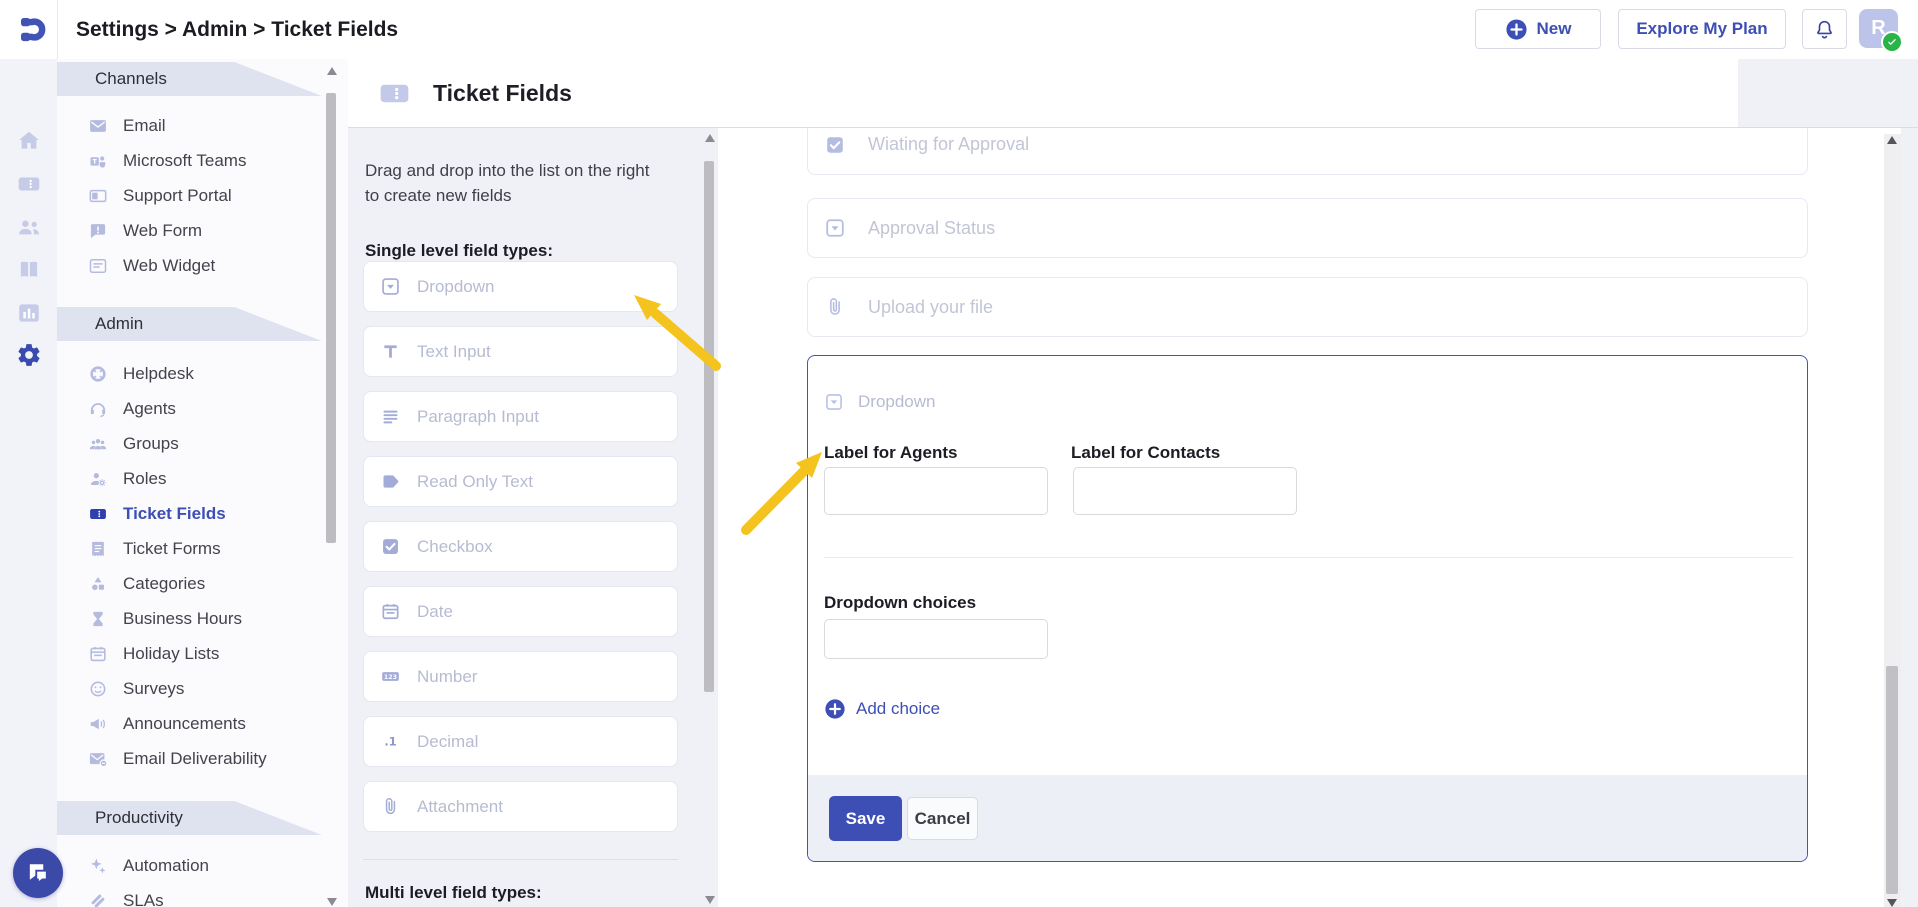 This screenshot has height=907, width=1918. Describe the element at coordinates (1702, 29) in the screenshot. I see `explore-my-plan-button: Explore My Plan` at that location.